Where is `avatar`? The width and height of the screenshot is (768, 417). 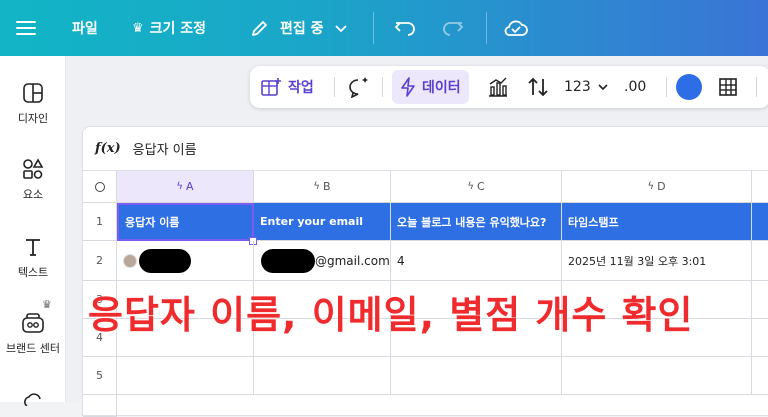 avatar is located at coordinates (130, 260).